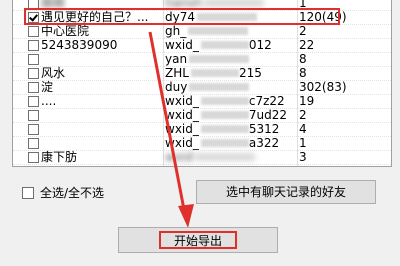 The width and height of the screenshot is (400, 266). I want to click on friend-row: 中心医院 gh_ 2, so click(202, 31).